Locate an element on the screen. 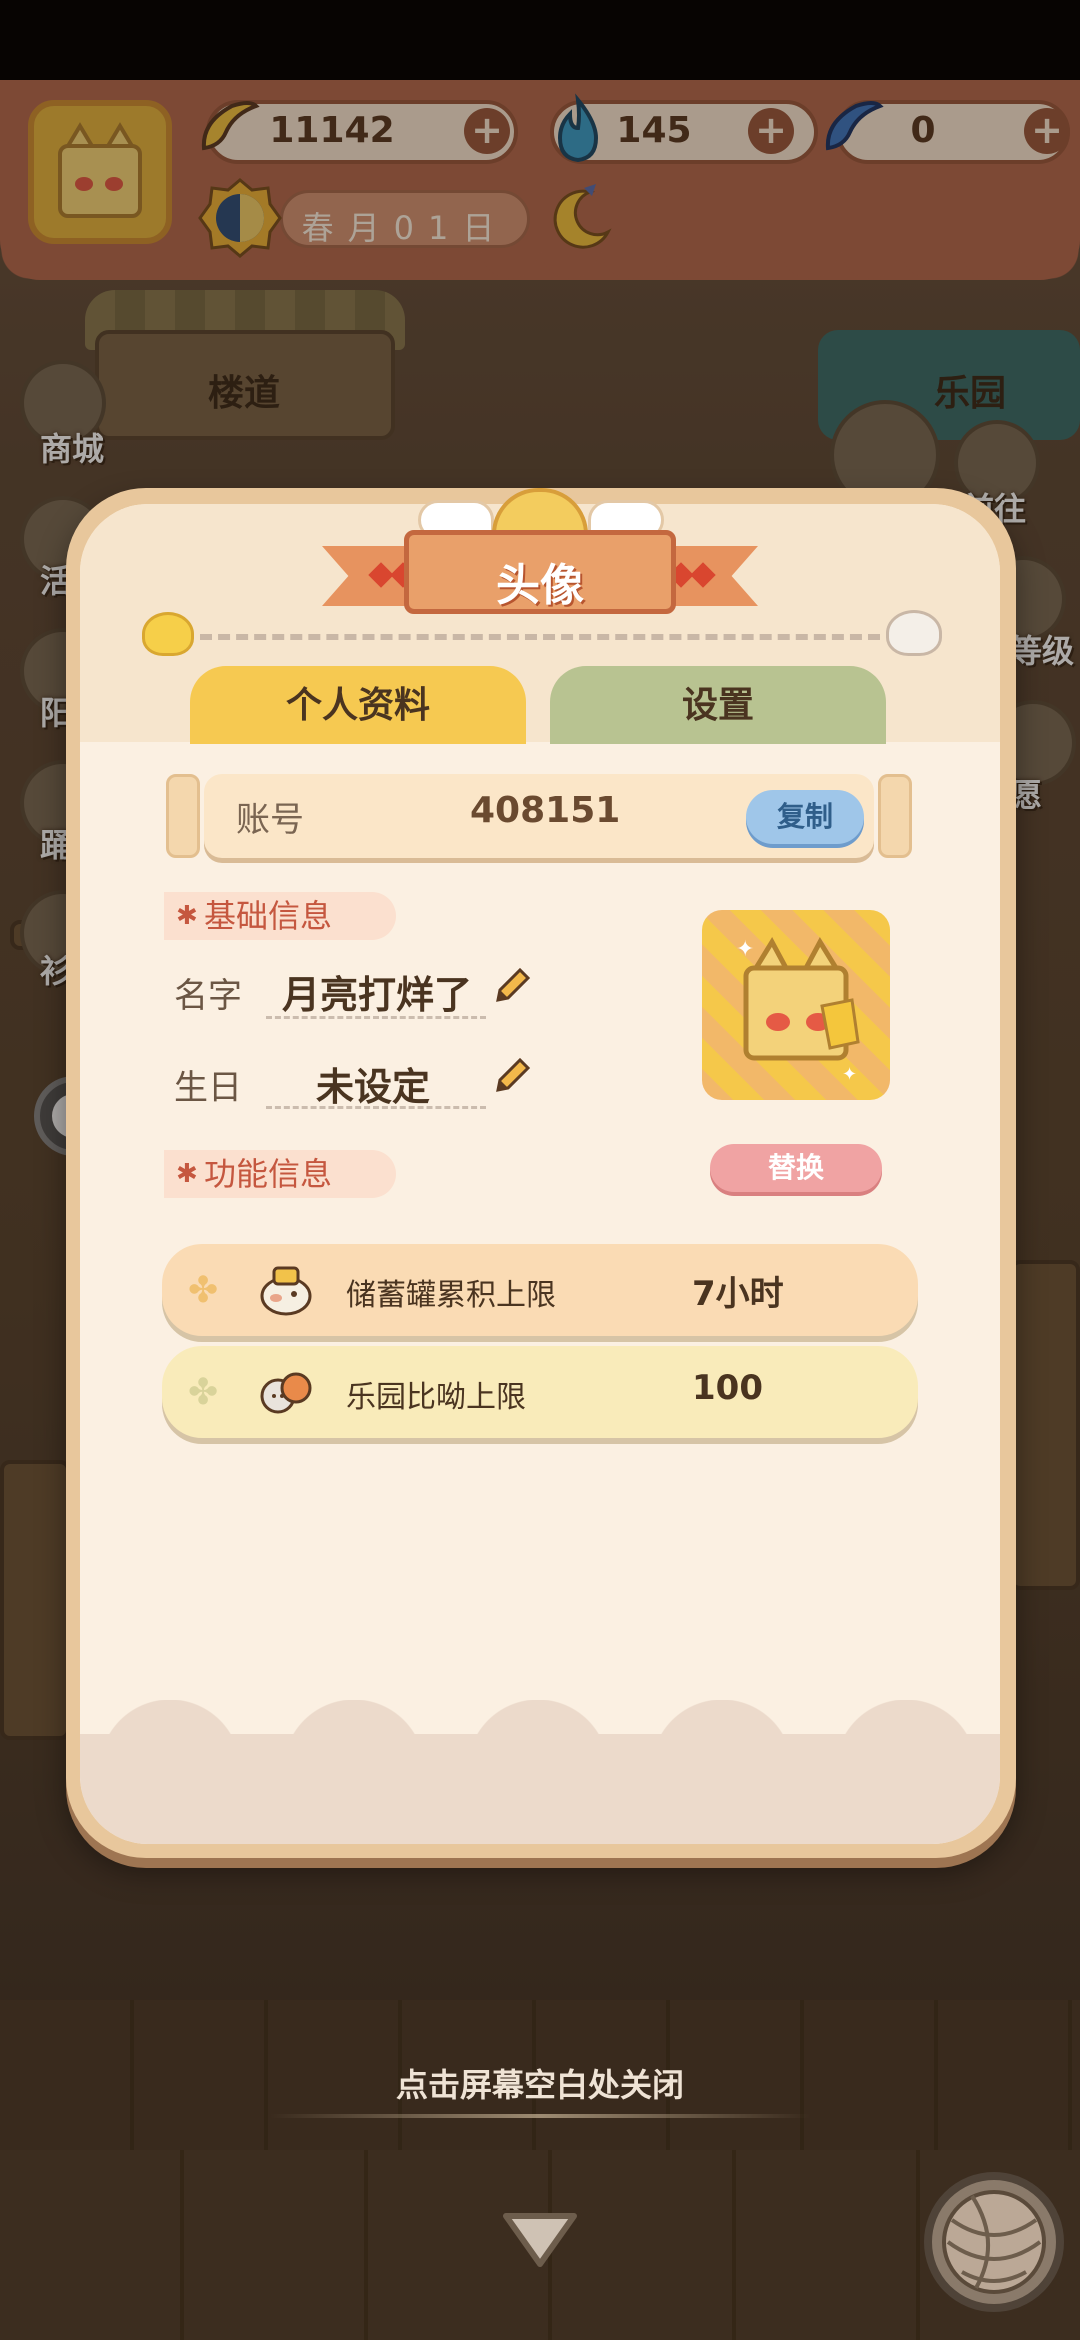 Image resolution: width=1080 pixels, height=2340 pixels. replace-avatar-button: 替换 is located at coordinates (796, 1168).